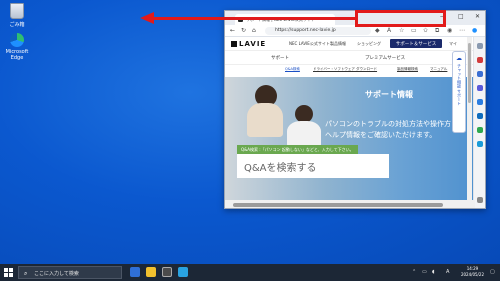 This screenshot has width=500, height=281. What do you see at coordinates (480, 74) in the screenshot?
I see `tools-icon` at bounding box center [480, 74].